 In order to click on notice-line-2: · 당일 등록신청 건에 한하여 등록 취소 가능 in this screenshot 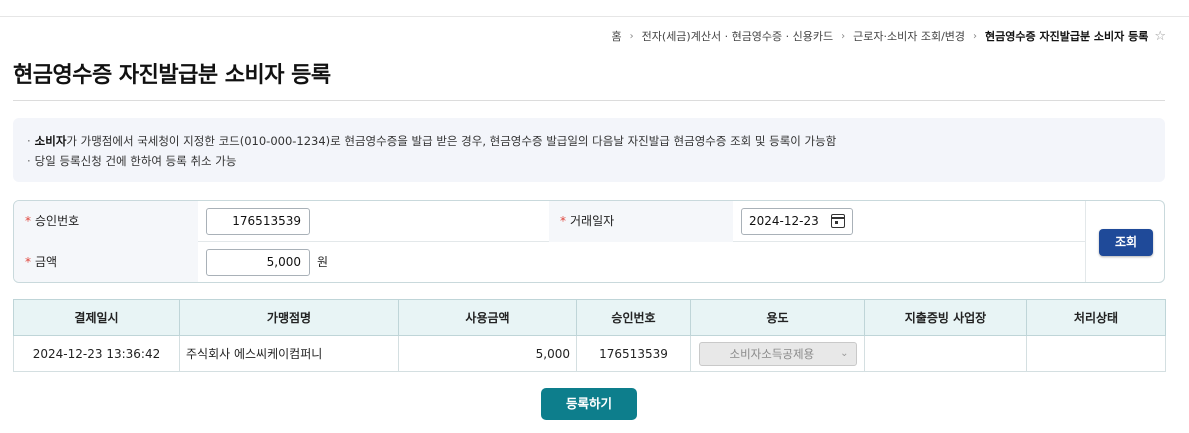, I will do `click(589, 161)`.